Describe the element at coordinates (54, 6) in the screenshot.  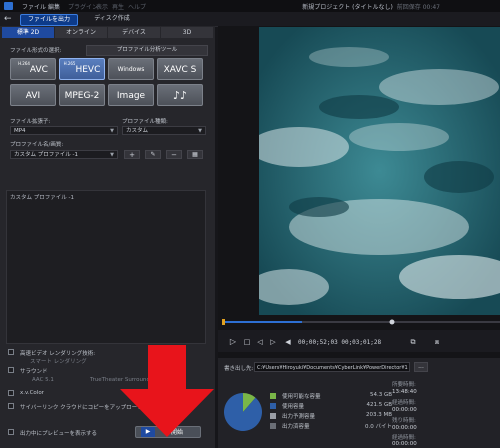
I see `menu-edit: 編集` at that location.